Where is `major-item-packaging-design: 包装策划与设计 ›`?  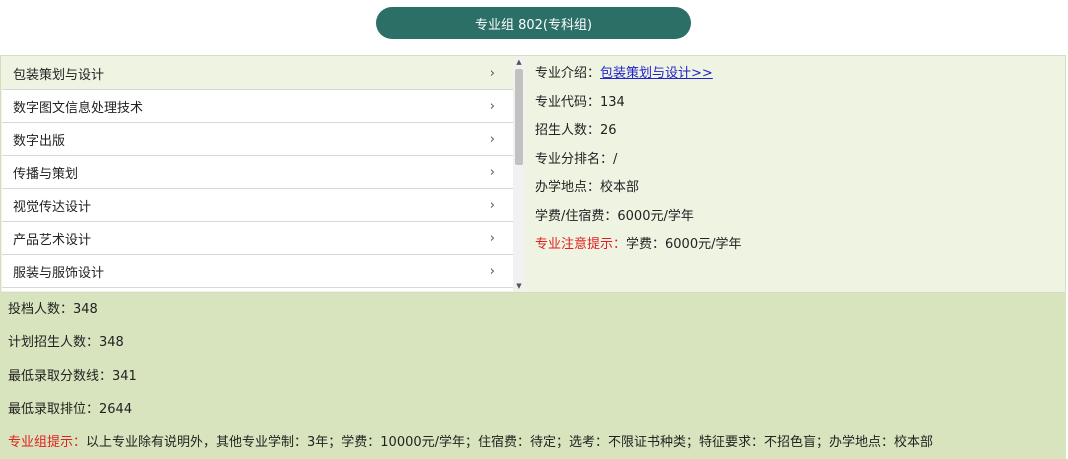 major-item-packaging-design: 包装策划与设计 › is located at coordinates (257, 73).